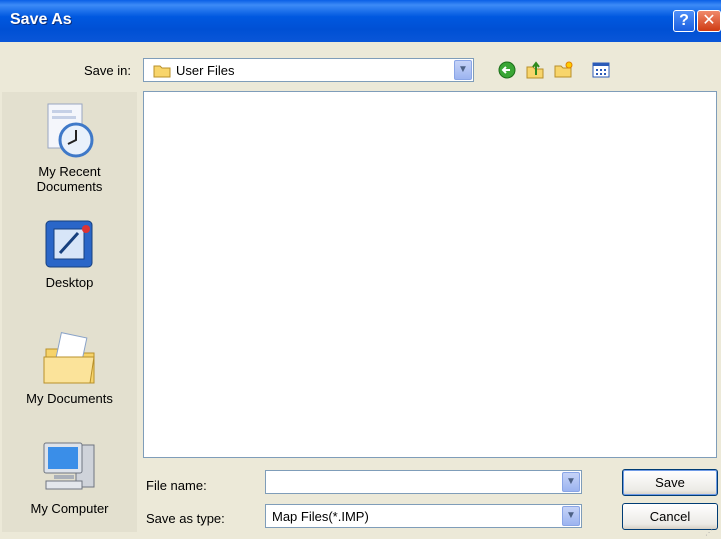 Image resolution: width=721 pixels, height=539 pixels. What do you see at coordinates (670, 516) in the screenshot?
I see `cancel-button: Cancel` at bounding box center [670, 516].